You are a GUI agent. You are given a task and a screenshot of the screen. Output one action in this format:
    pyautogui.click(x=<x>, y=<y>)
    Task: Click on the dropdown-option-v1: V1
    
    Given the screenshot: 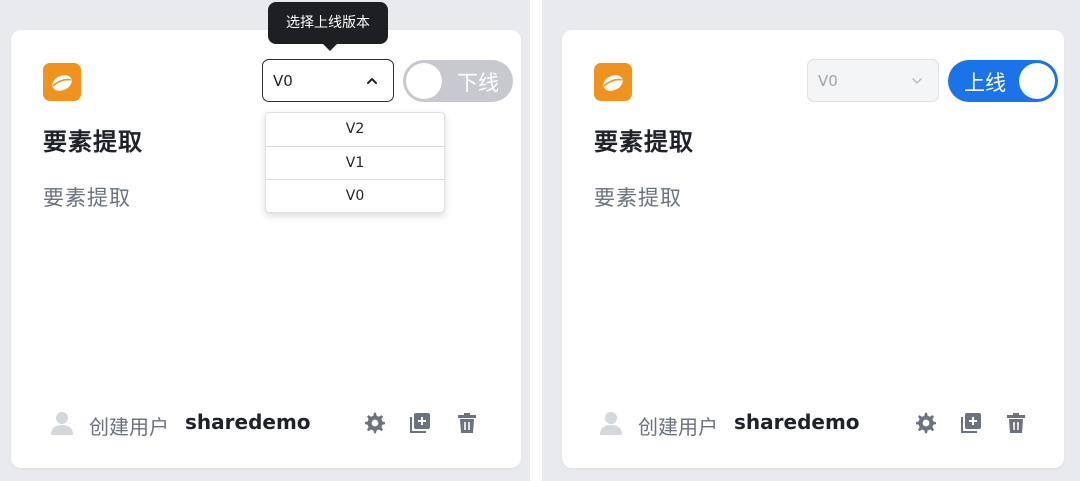 What is the action you would take?
    pyautogui.click(x=355, y=164)
    